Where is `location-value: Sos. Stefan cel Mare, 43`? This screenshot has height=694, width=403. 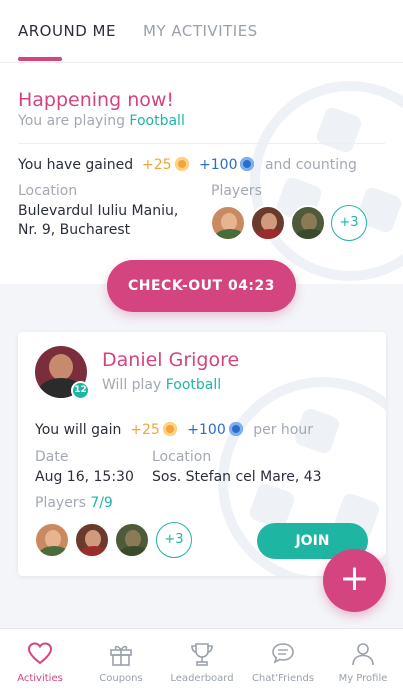
location-value: Sos. Stefan cel Mare, 43 is located at coordinates (237, 477).